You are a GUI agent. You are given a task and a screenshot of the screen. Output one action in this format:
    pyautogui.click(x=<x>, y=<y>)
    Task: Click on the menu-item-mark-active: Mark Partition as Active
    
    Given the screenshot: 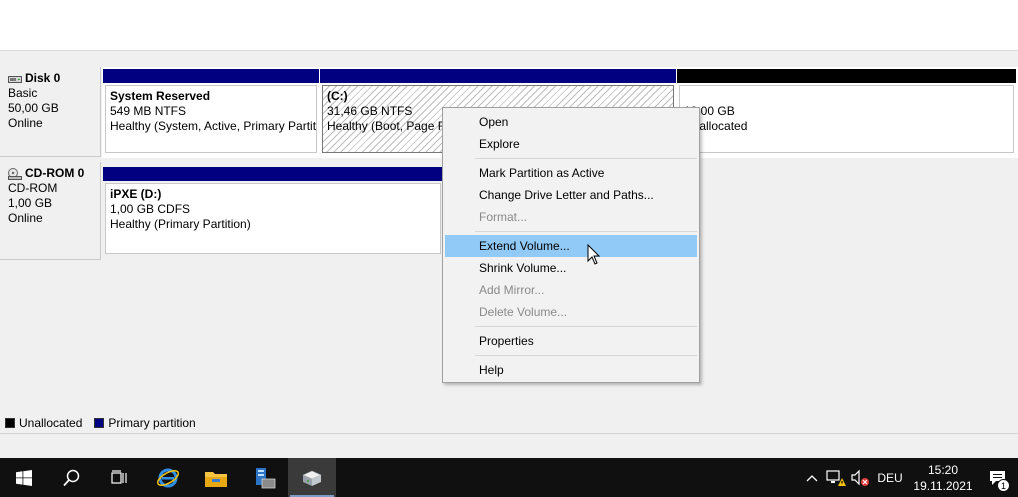 What is the action you would take?
    pyautogui.click(x=571, y=173)
    